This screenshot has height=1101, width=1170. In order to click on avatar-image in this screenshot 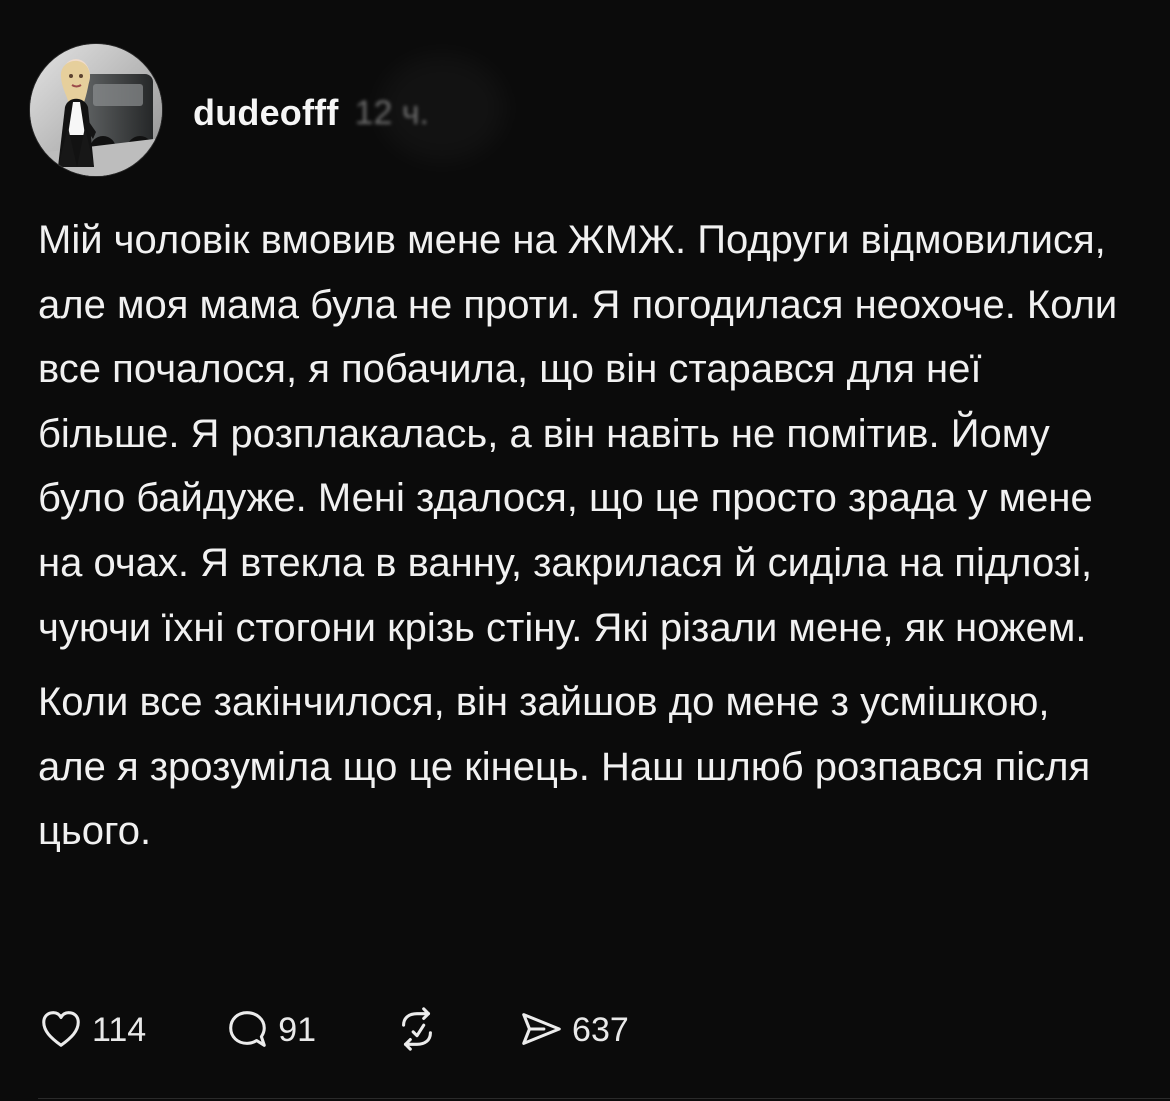, I will do `click(96, 110)`.